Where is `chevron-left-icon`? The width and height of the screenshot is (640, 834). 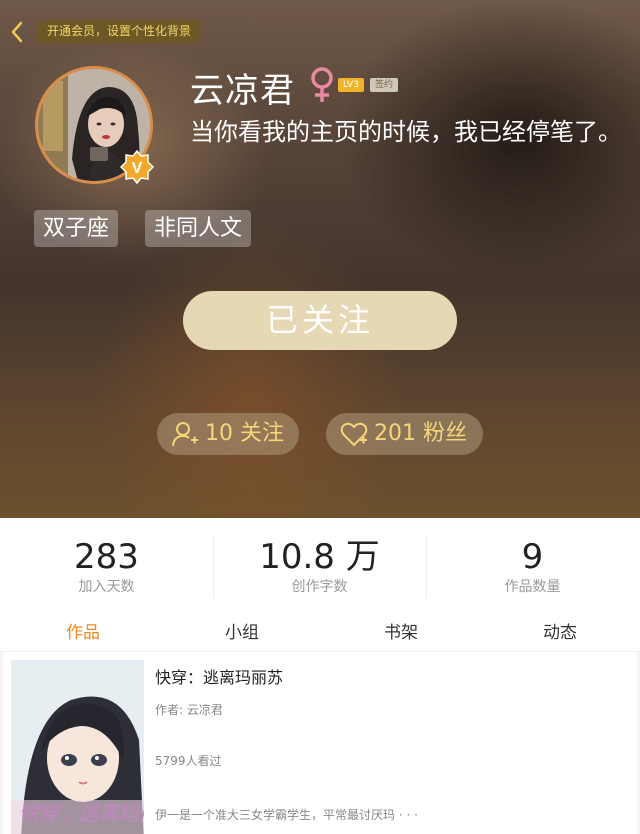
chevron-left-icon is located at coordinates (17, 32).